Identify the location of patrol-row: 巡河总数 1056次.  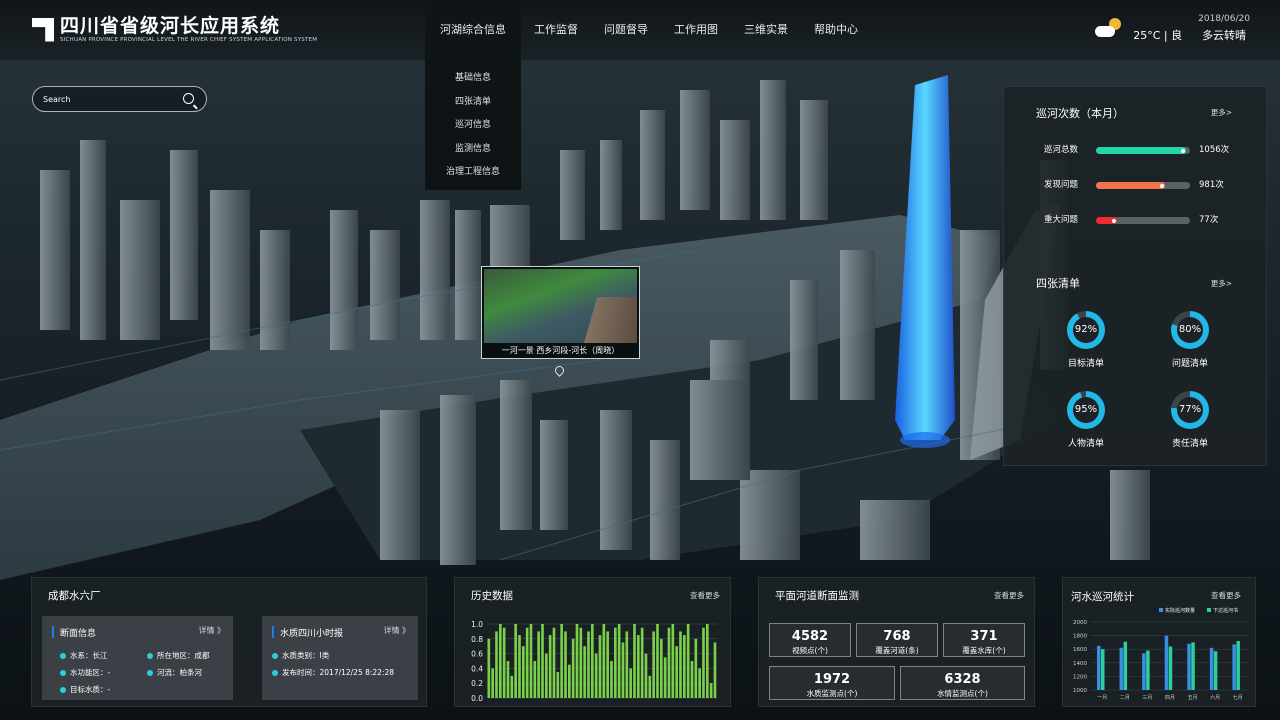
(1149, 150).